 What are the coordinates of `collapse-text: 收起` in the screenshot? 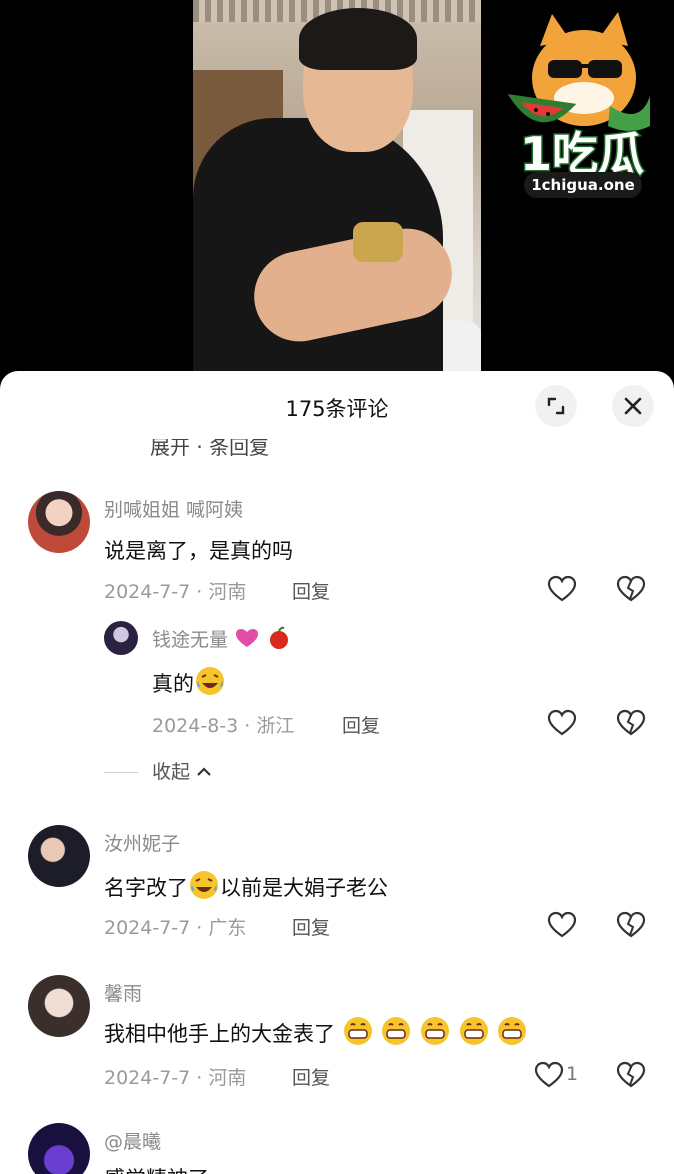 It's located at (171, 772).